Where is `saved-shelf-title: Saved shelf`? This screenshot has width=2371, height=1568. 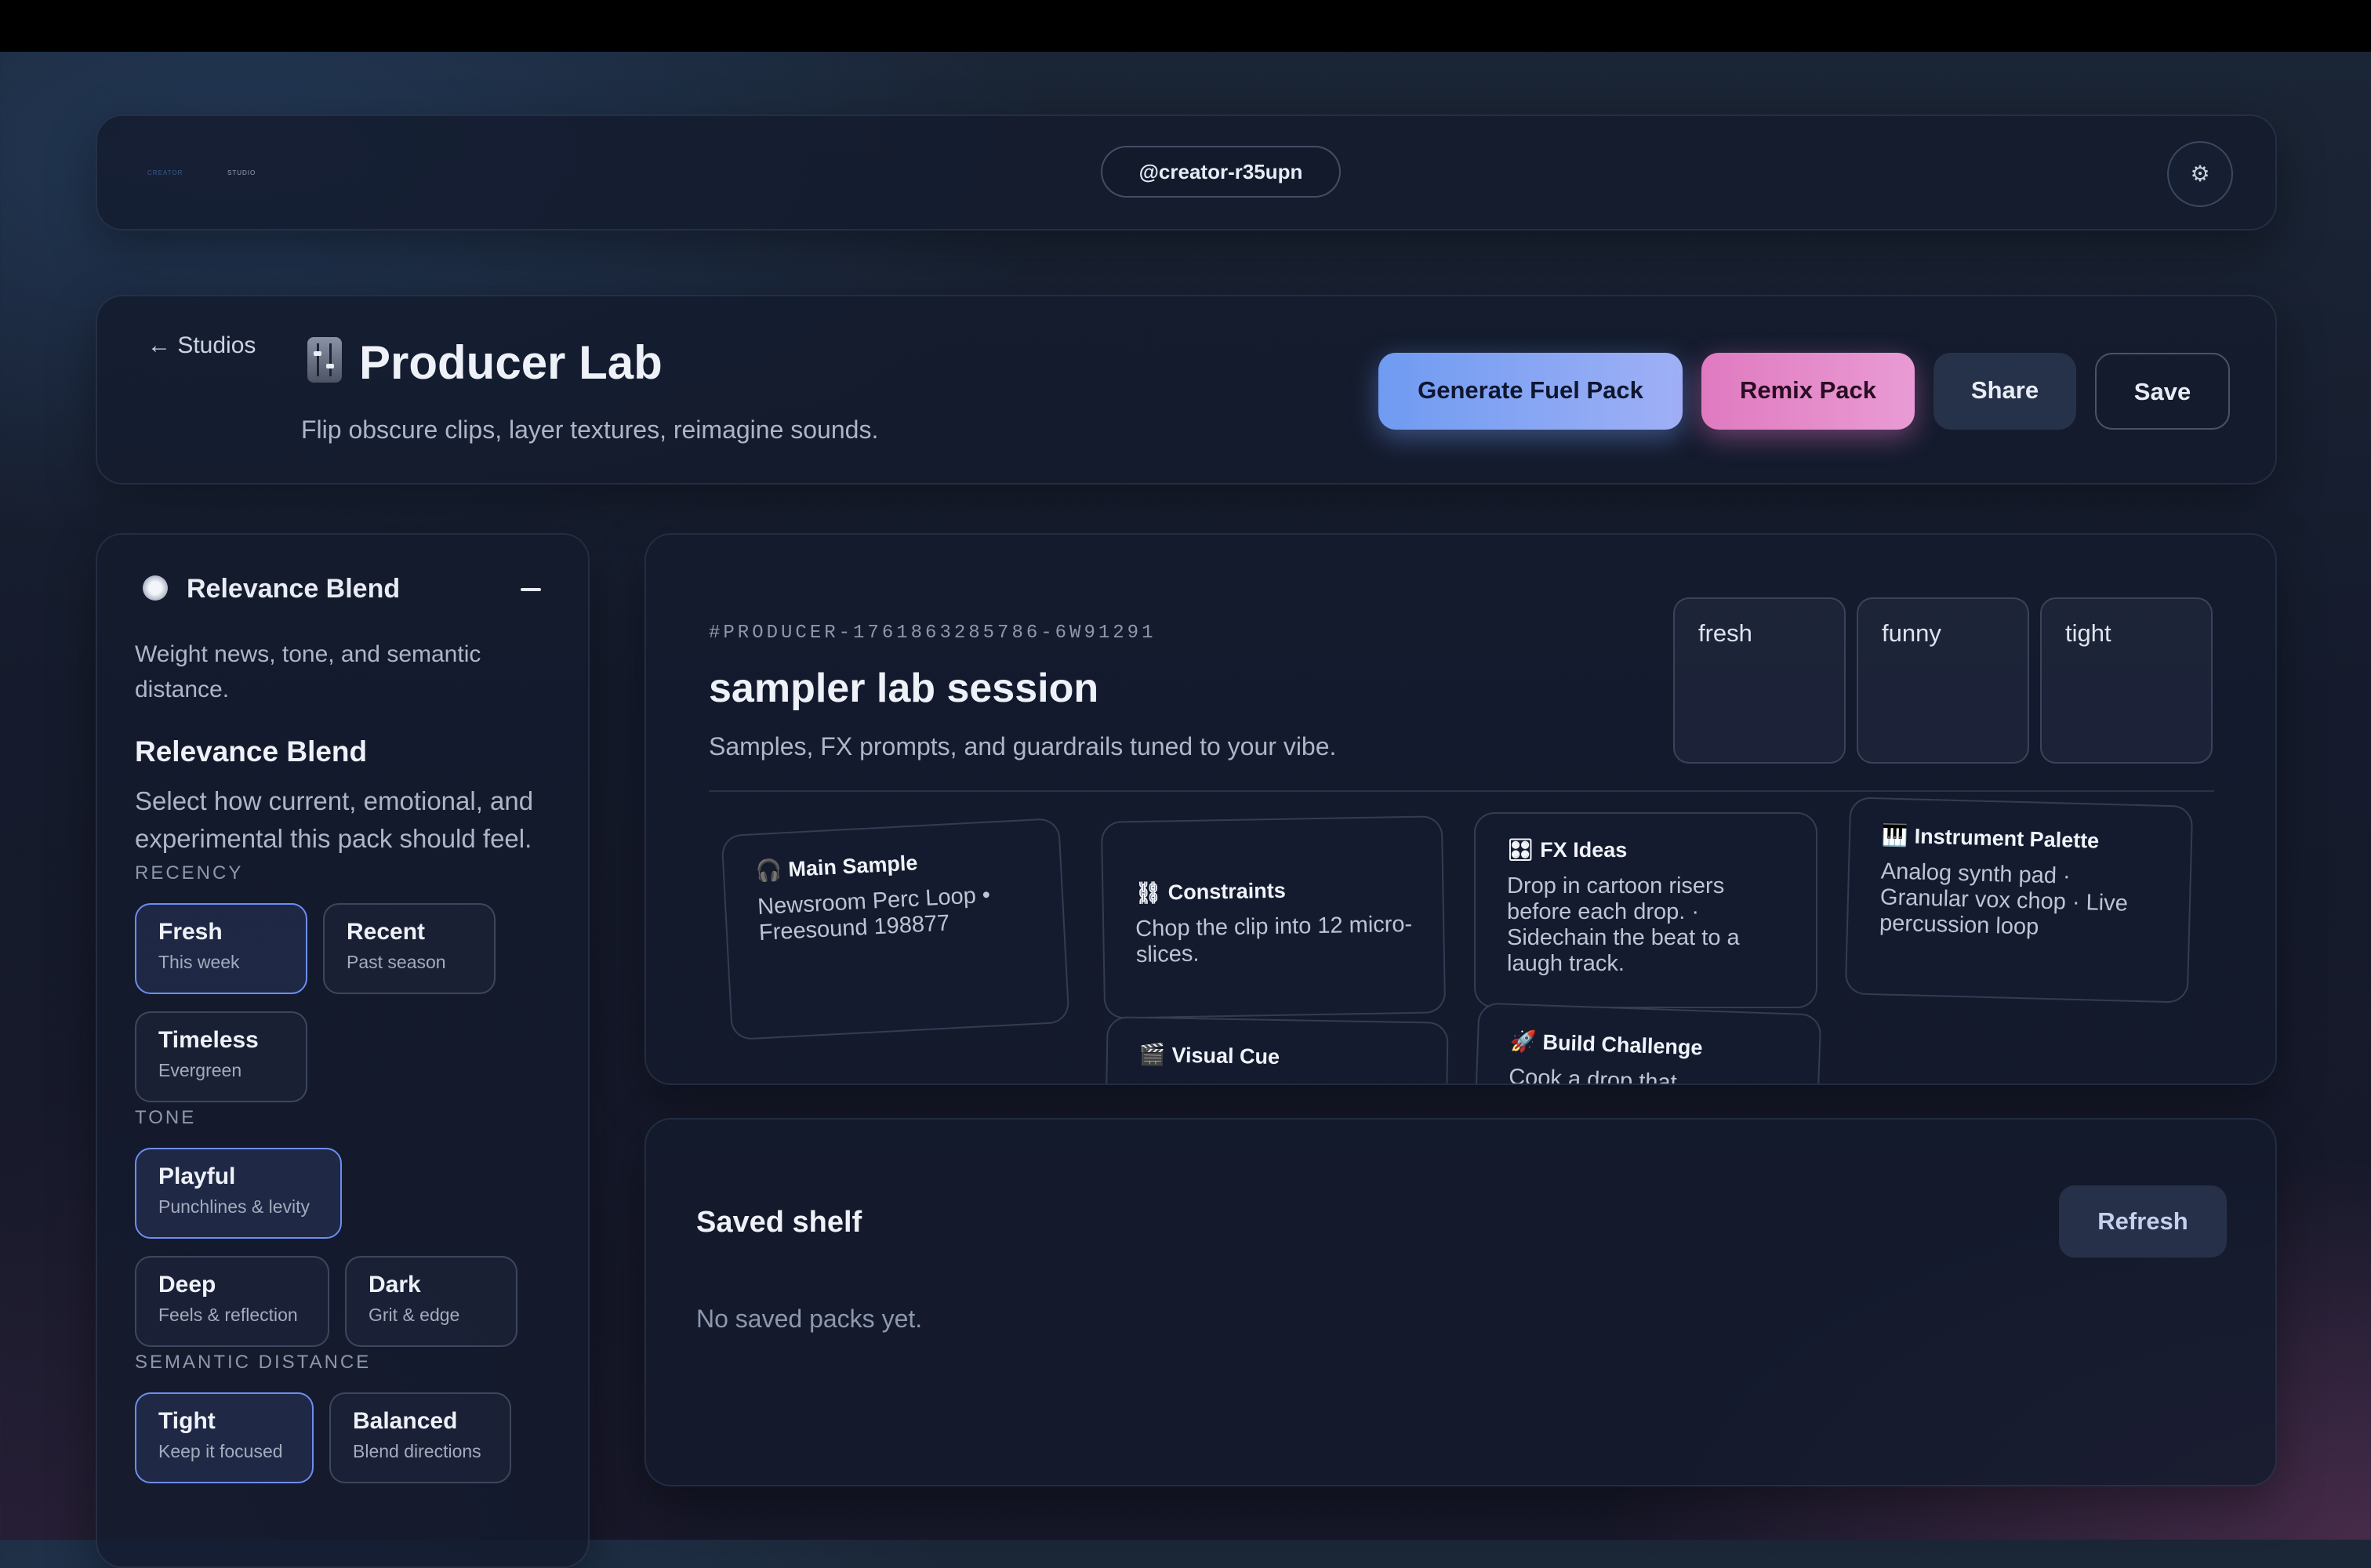
saved-shelf-title: Saved shelf is located at coordinates (779, 1222).